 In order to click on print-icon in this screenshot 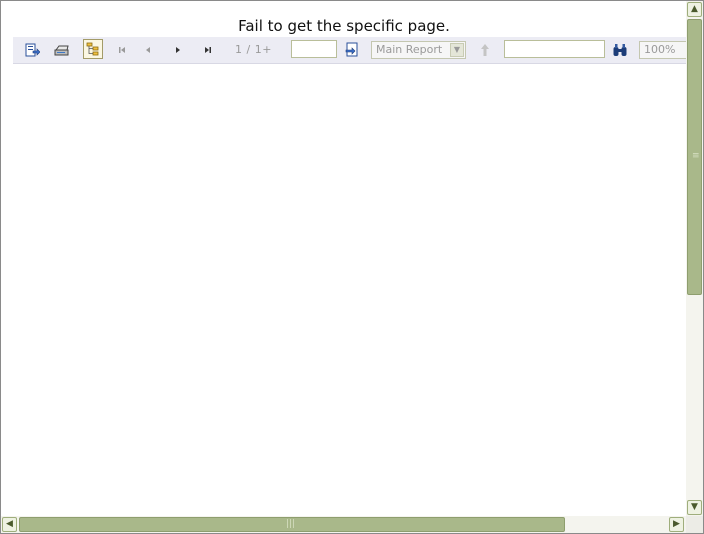, I will do `click(62, 50)`.